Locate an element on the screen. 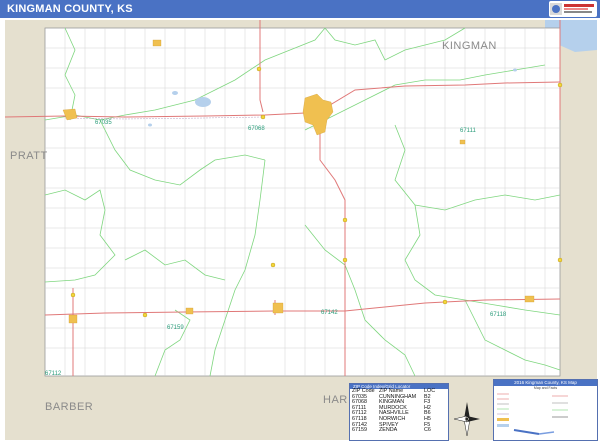  zip-label-67159: 67159 is located at coordinates (175, 328).